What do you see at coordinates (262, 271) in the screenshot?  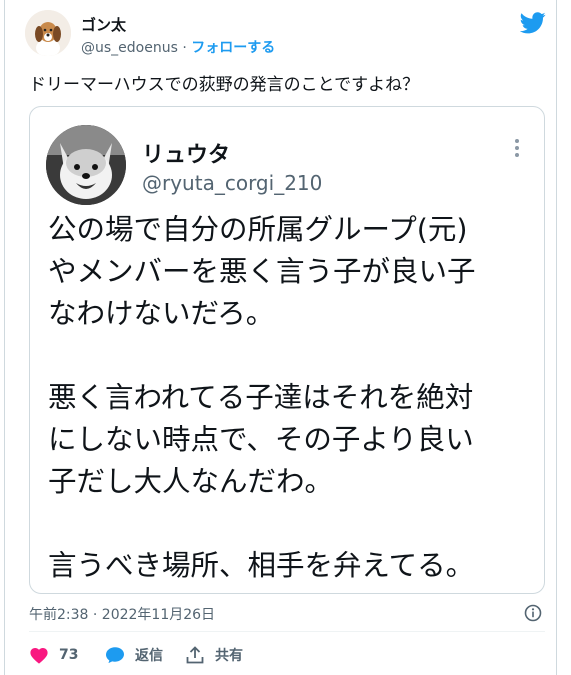 I see `quoted-line: やメンバーを悪く言う子が良い子` at bounding box center [262, 271].